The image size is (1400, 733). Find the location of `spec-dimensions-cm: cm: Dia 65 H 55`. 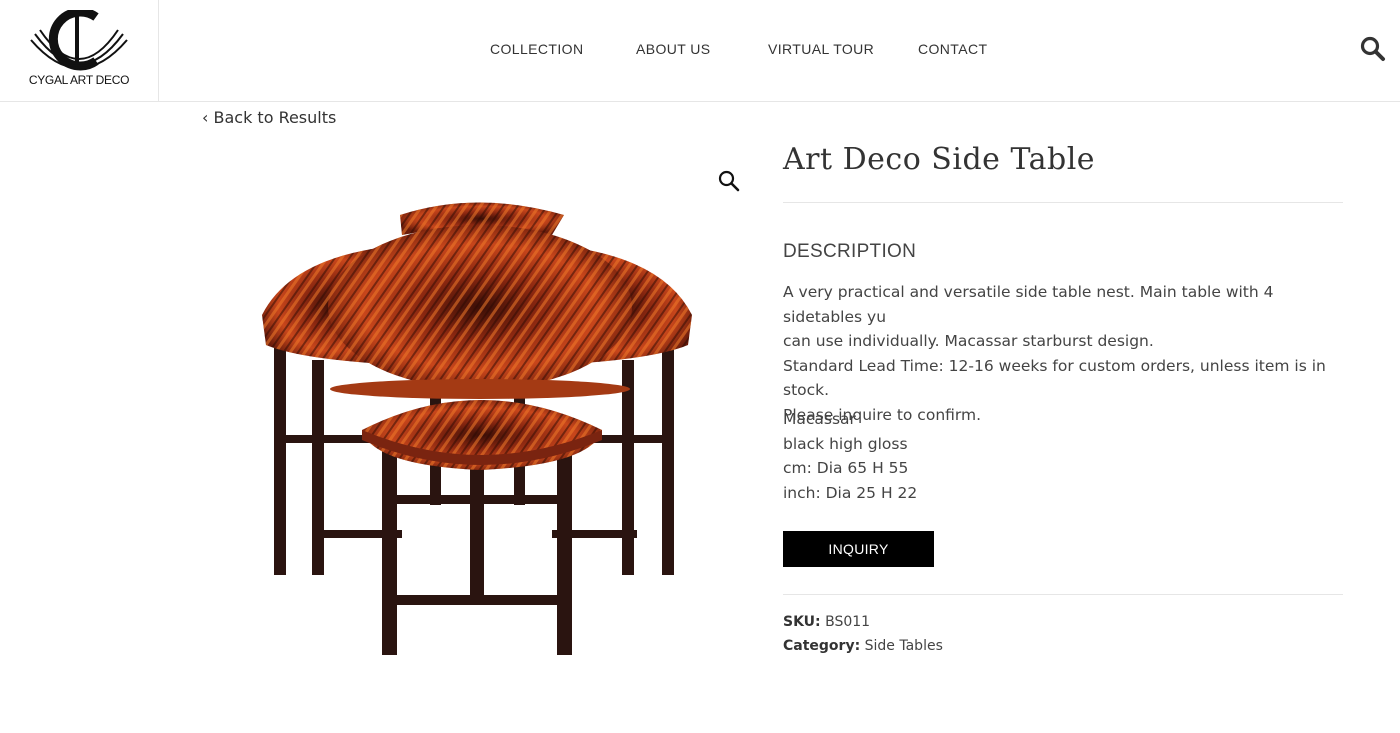

spec-dimensions-cm: cm: Dia 65 H 55 is located at coordinates (846, 468).